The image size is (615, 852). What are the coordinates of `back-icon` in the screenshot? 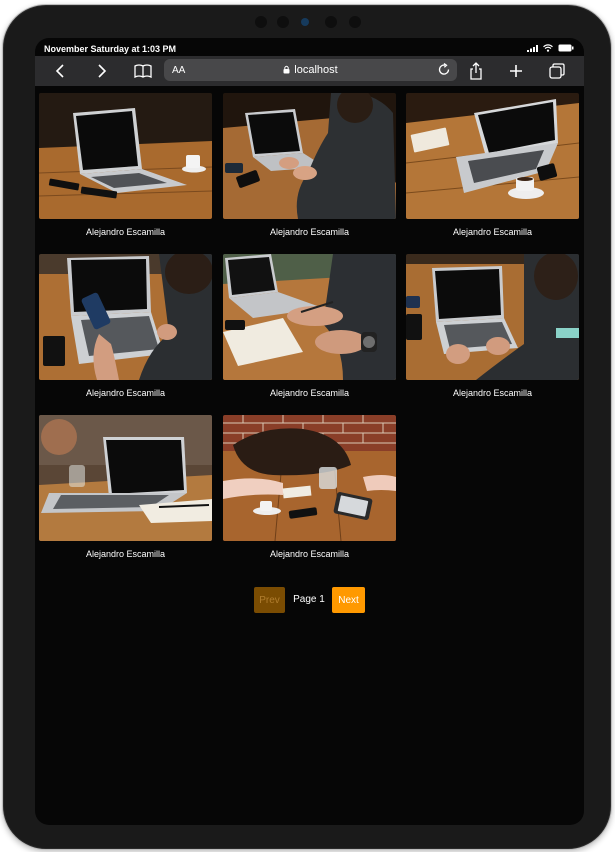 It's located at (61, 71).